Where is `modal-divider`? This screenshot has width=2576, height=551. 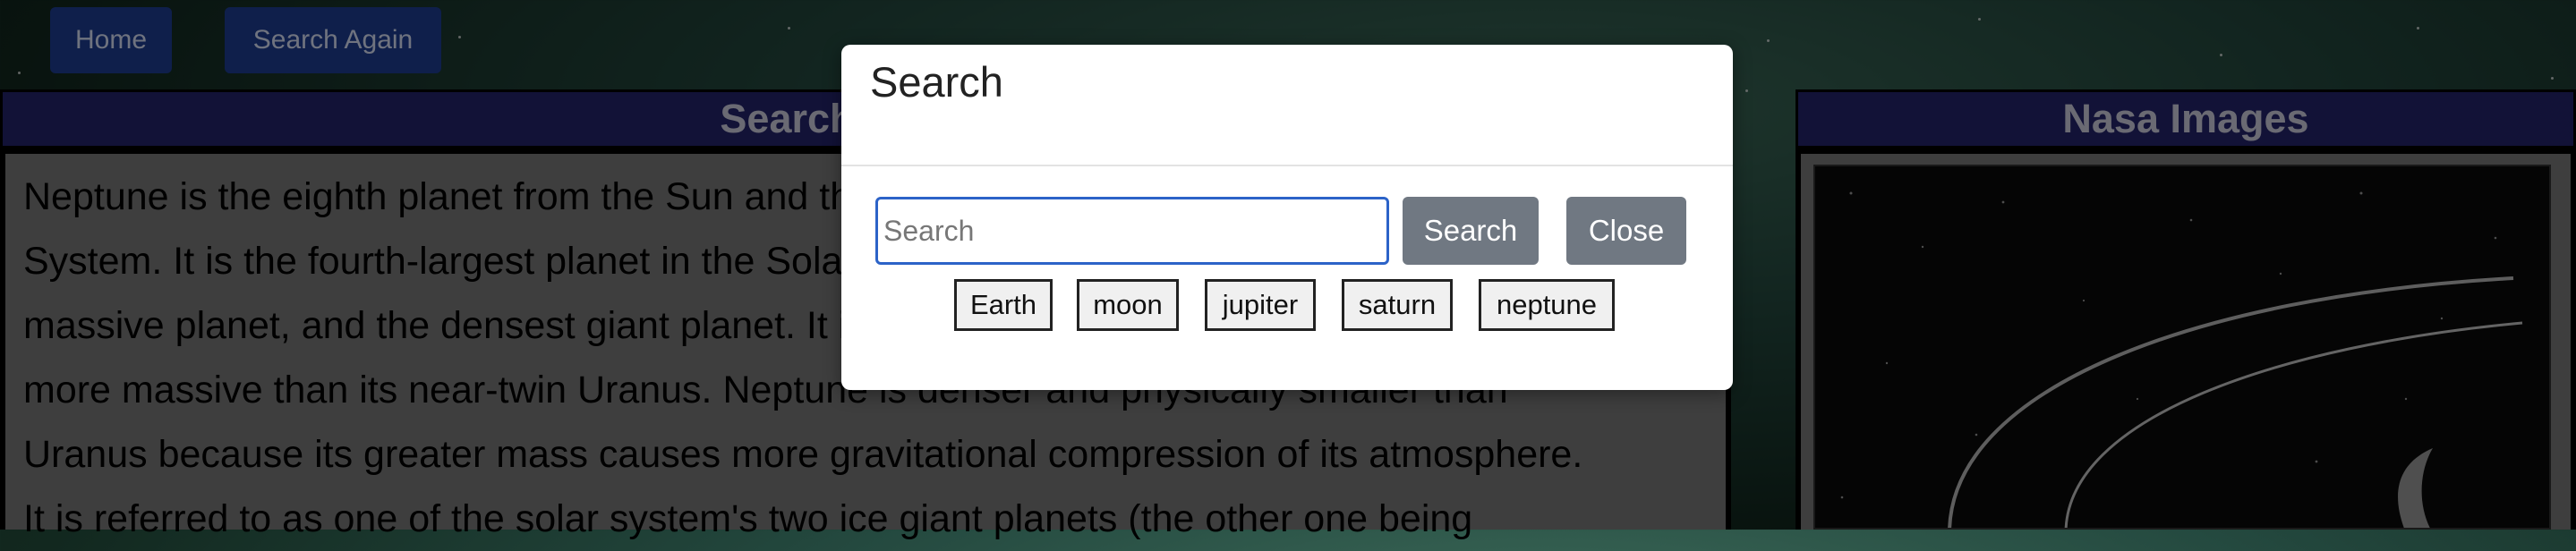
modal-divider is located at coordinates (1287, 165).